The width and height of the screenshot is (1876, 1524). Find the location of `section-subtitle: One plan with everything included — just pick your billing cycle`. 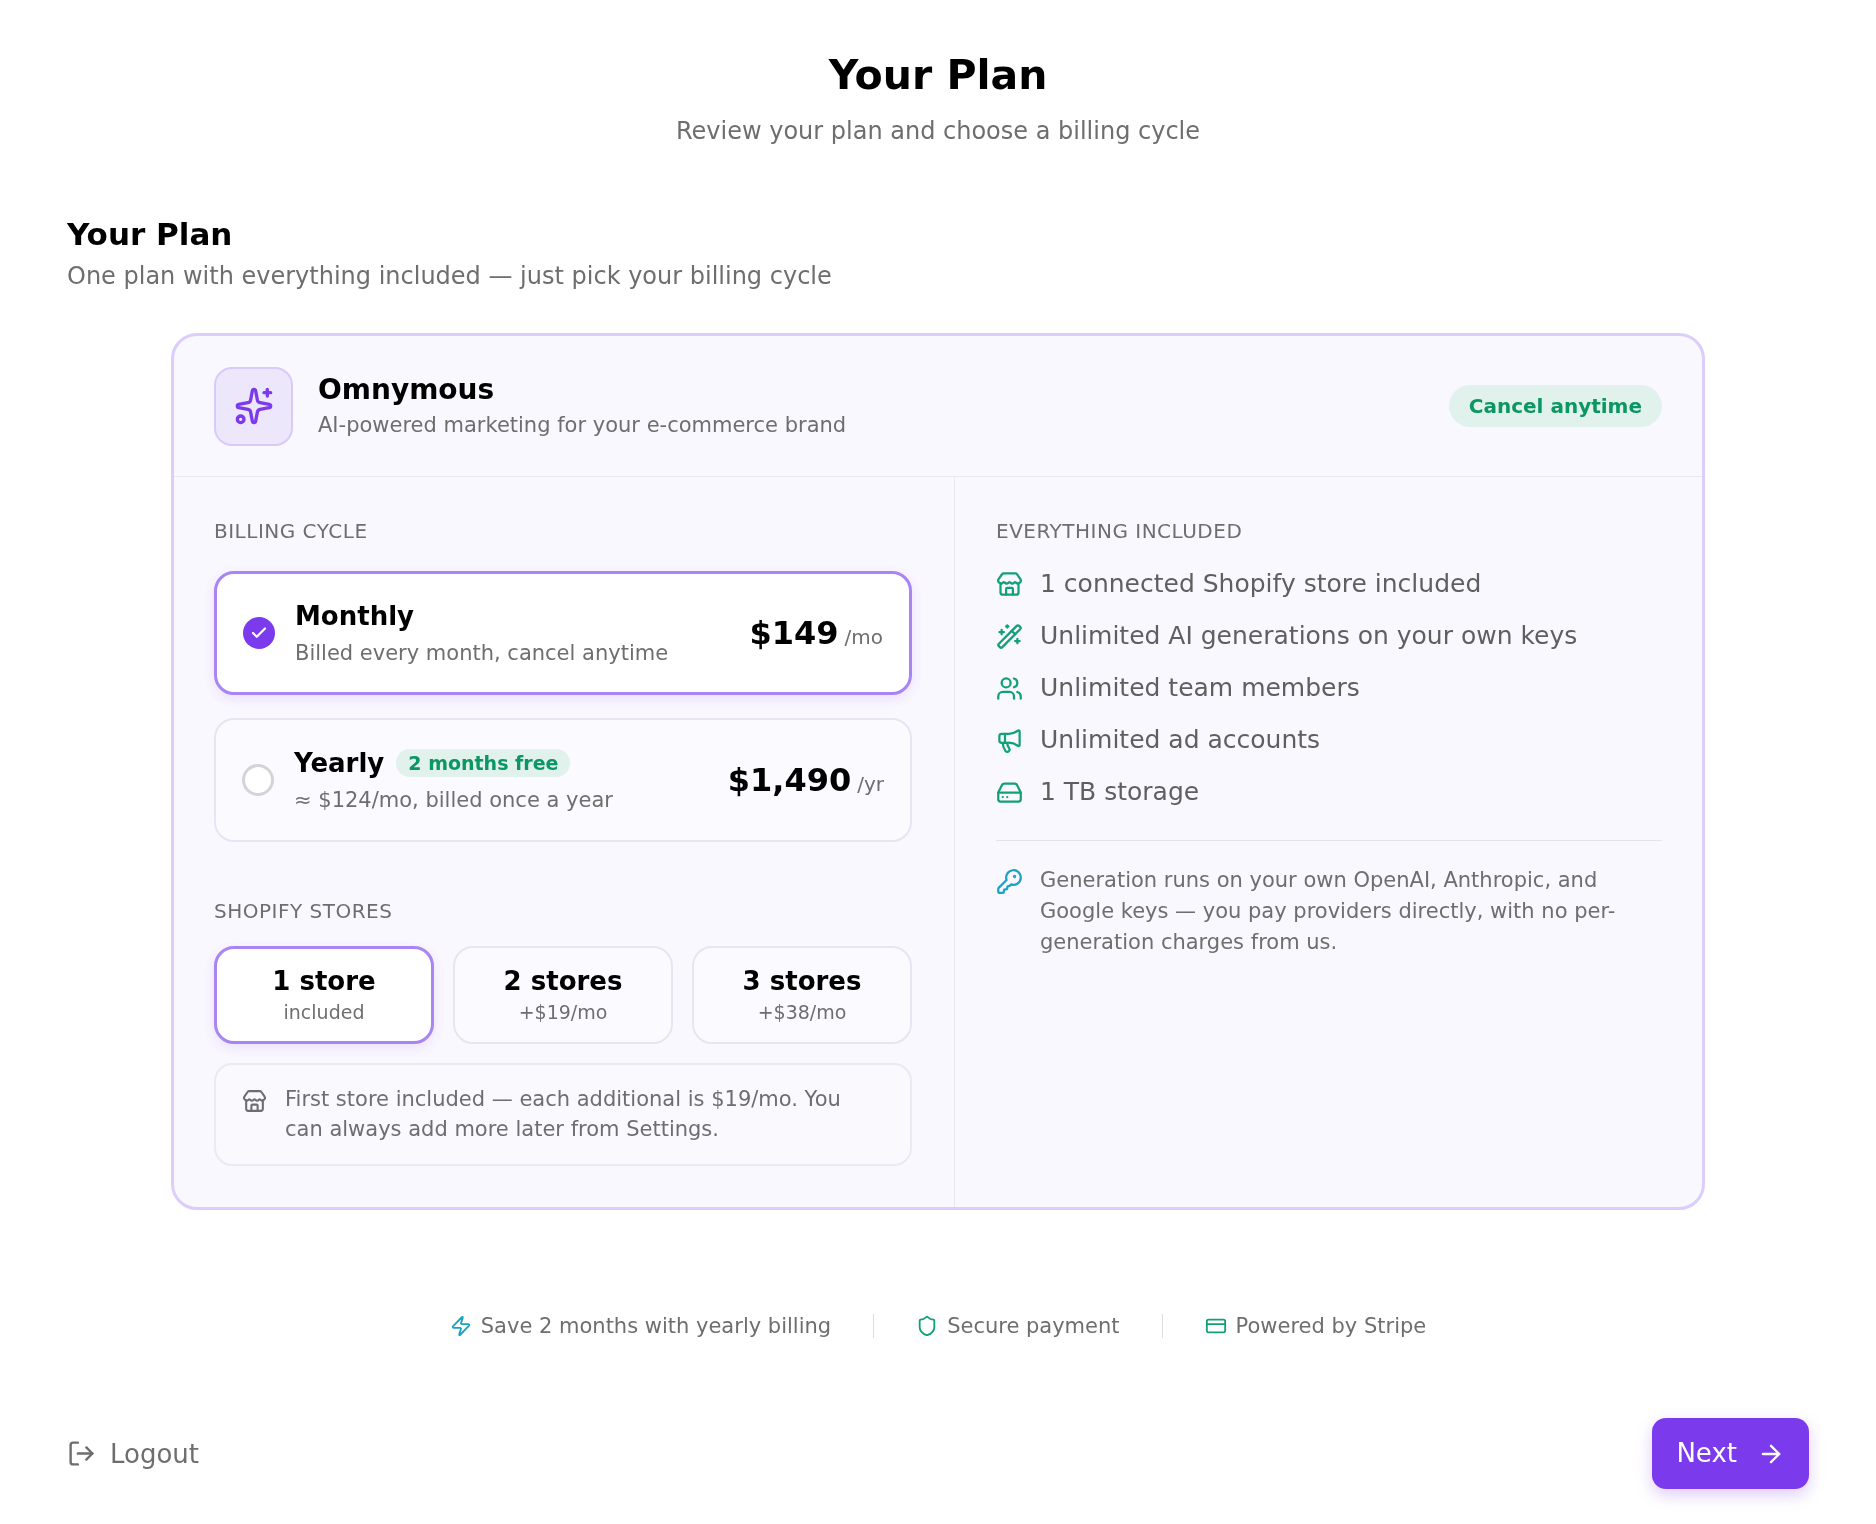

section-subtitle: One plan with everything included — just pick your billing cycle is located at coordinates (449, 276).